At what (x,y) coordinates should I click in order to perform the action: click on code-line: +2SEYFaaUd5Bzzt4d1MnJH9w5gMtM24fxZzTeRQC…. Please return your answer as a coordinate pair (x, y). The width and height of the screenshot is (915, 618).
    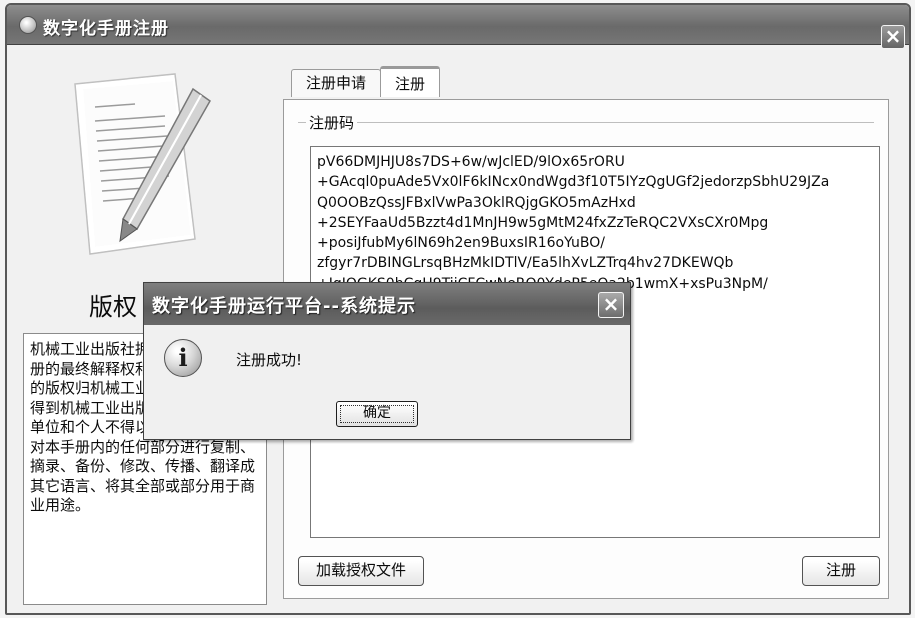
    Looking at the image, I should click on (543, 222).